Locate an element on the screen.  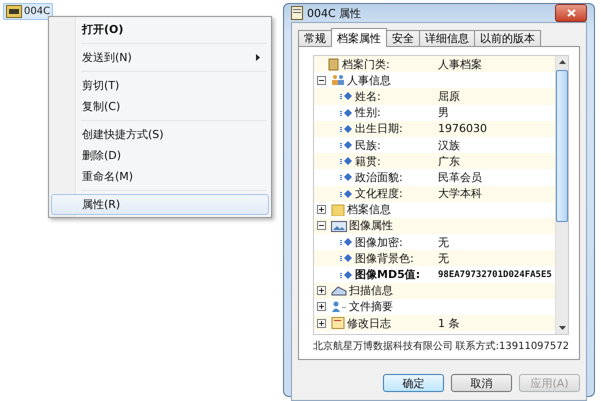
field-value: 汉族 is located at coordinates (449, 145).